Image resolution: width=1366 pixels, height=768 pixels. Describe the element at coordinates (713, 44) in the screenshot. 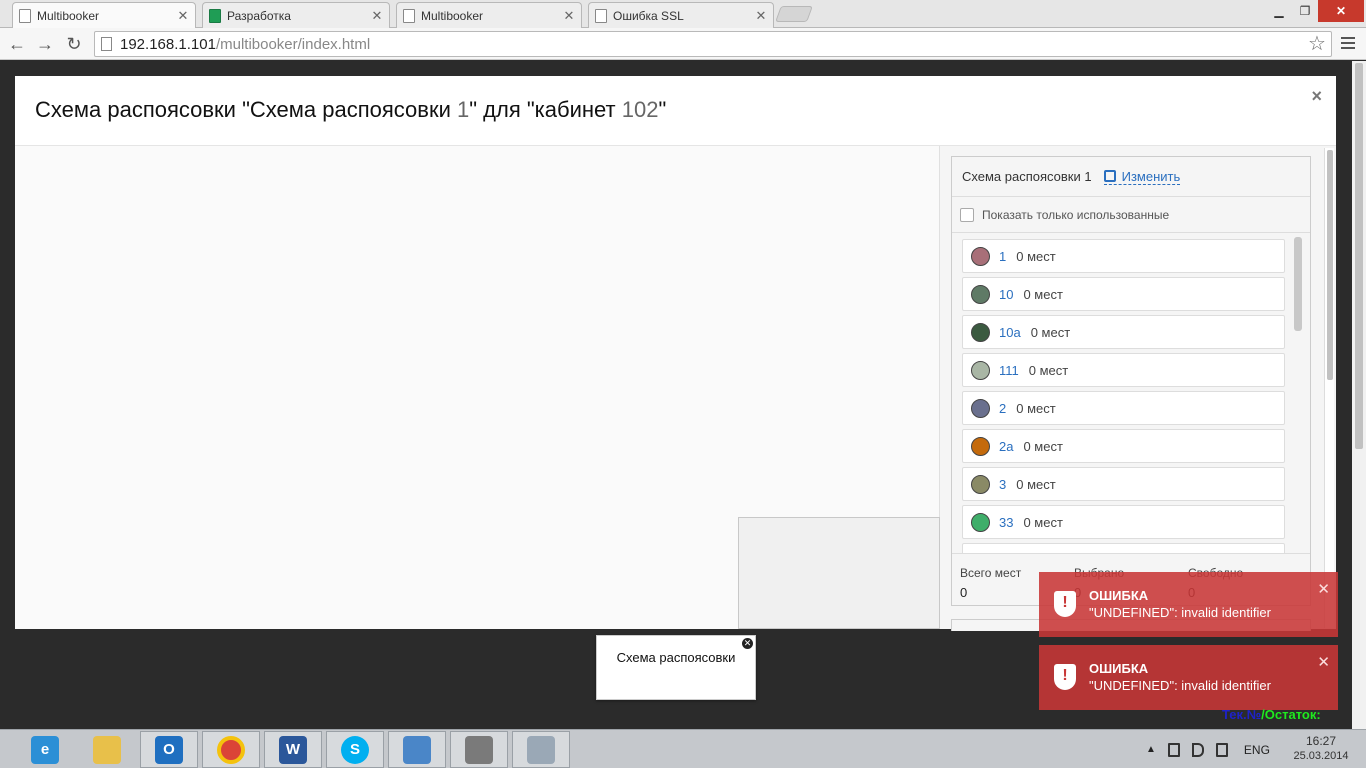

I see `address-bar: 192.168.1.101/multibooker/index.html` at that location.